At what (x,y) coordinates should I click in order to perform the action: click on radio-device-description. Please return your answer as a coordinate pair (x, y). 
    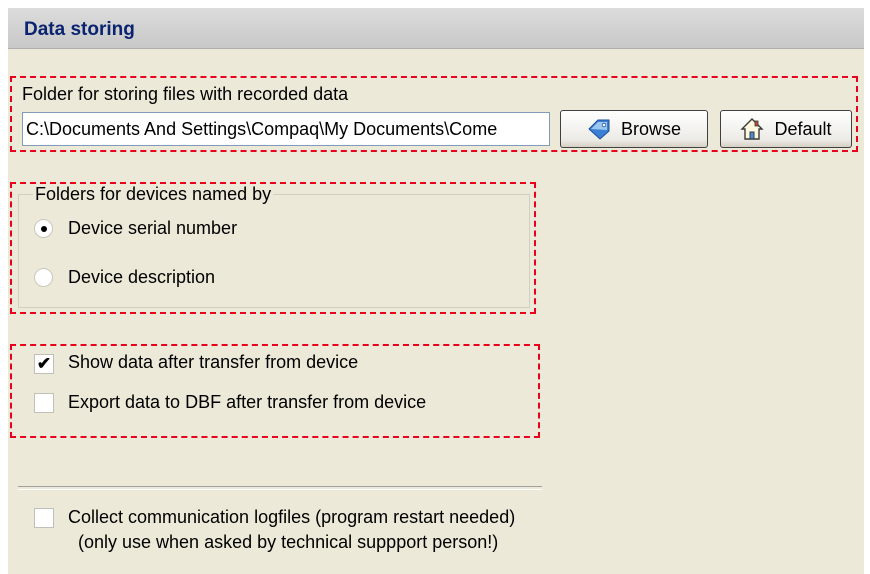
    Looking at the image, I should click on (43, 277).